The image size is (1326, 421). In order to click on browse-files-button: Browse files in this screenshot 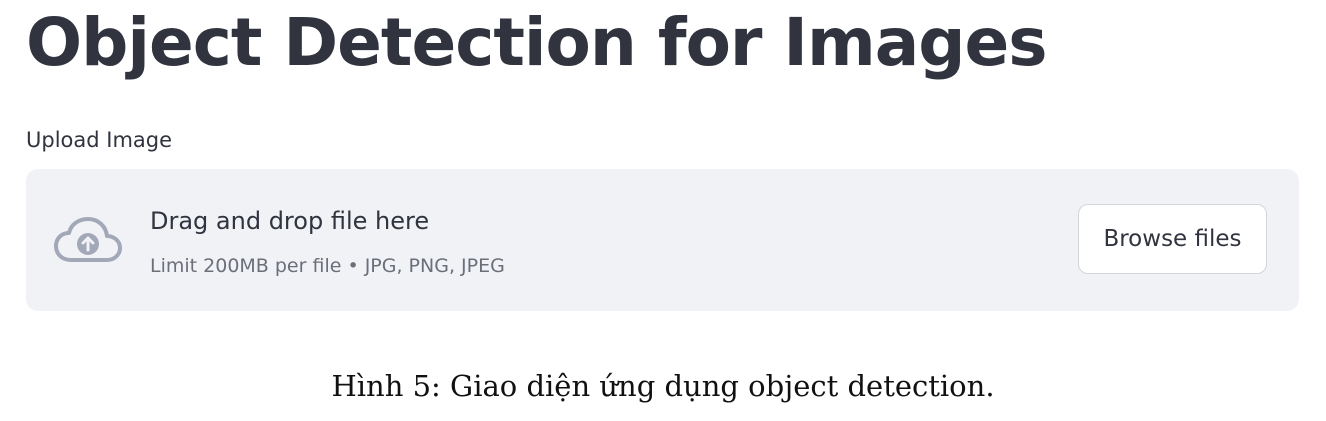, I will do `click(1172, 239)`.